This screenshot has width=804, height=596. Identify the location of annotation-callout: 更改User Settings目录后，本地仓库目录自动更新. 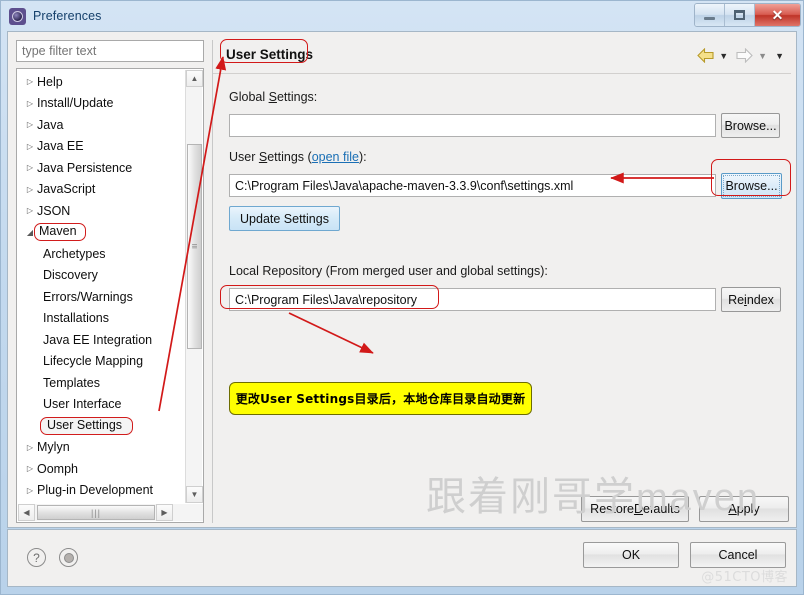
(380, 398).